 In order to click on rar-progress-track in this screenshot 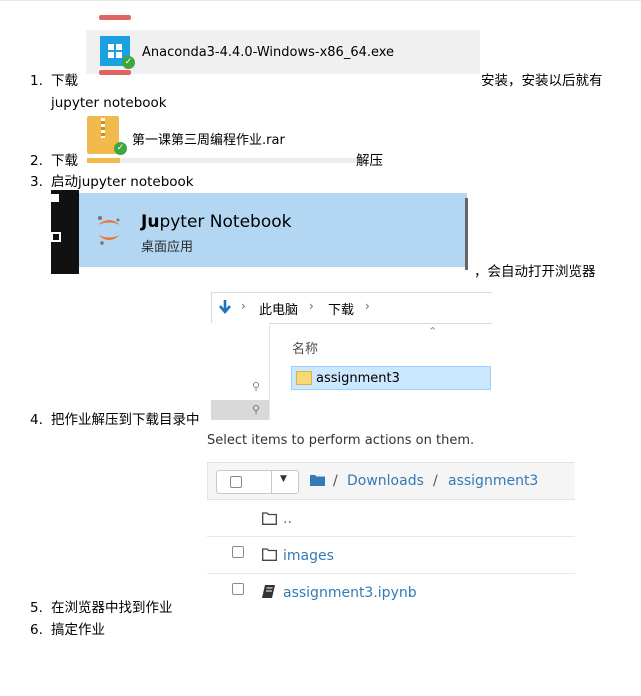, I will do `click(222, 160)`.